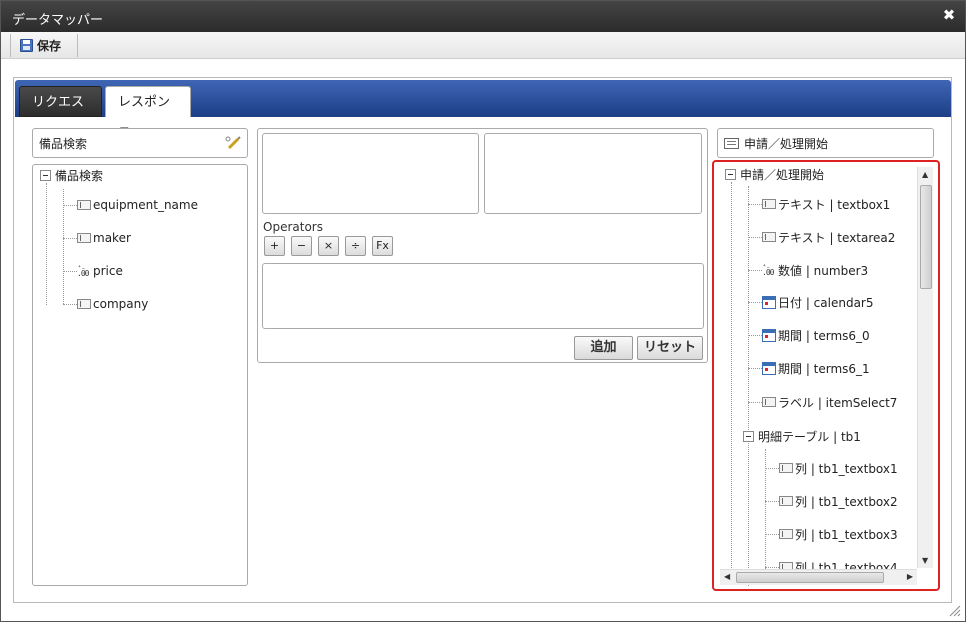 This screenshot has width=966, height=622. What do you see at coordinates (328, 246) in the screenshot?
I see `multiply-operator-button: ×` at bounding box center [328, 246].